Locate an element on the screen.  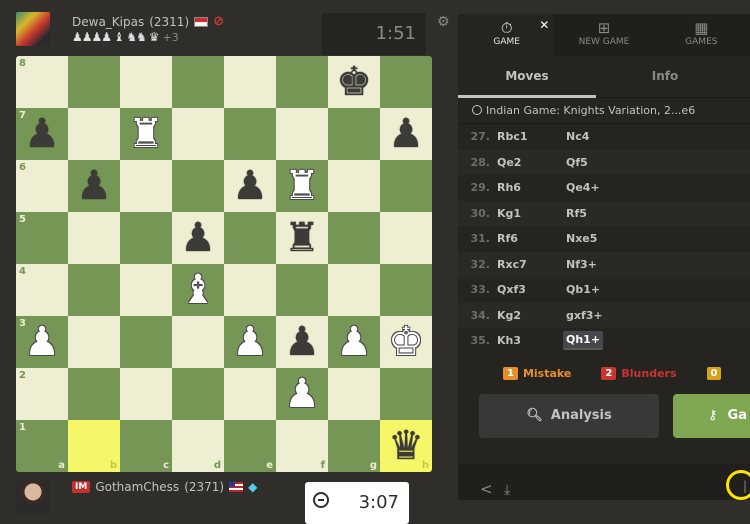
square-f2: ♟ is located at coordinates (302, 394).